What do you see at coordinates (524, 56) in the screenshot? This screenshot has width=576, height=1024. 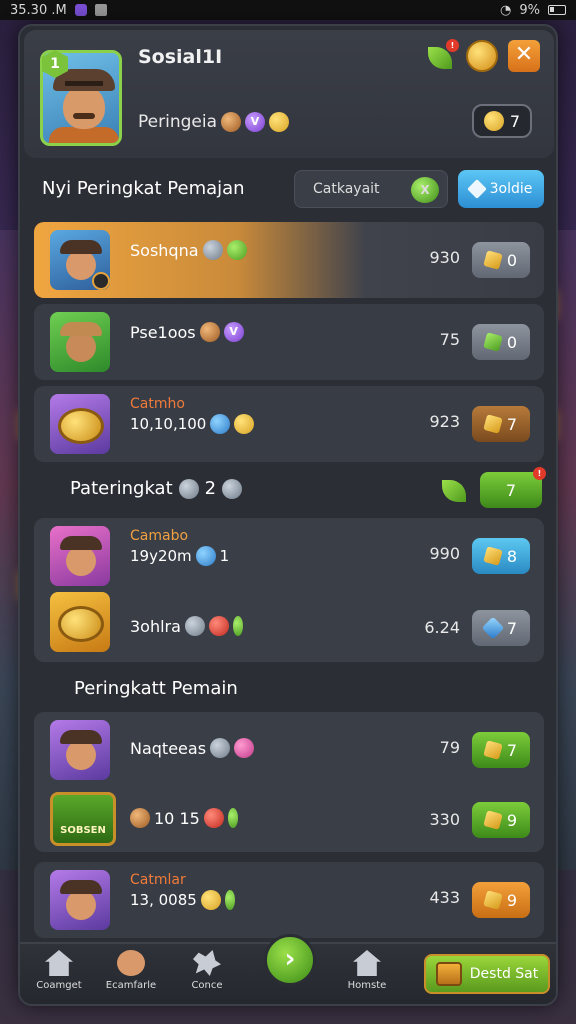 I see `close-button: ✕` at bounding box center [524, 56].